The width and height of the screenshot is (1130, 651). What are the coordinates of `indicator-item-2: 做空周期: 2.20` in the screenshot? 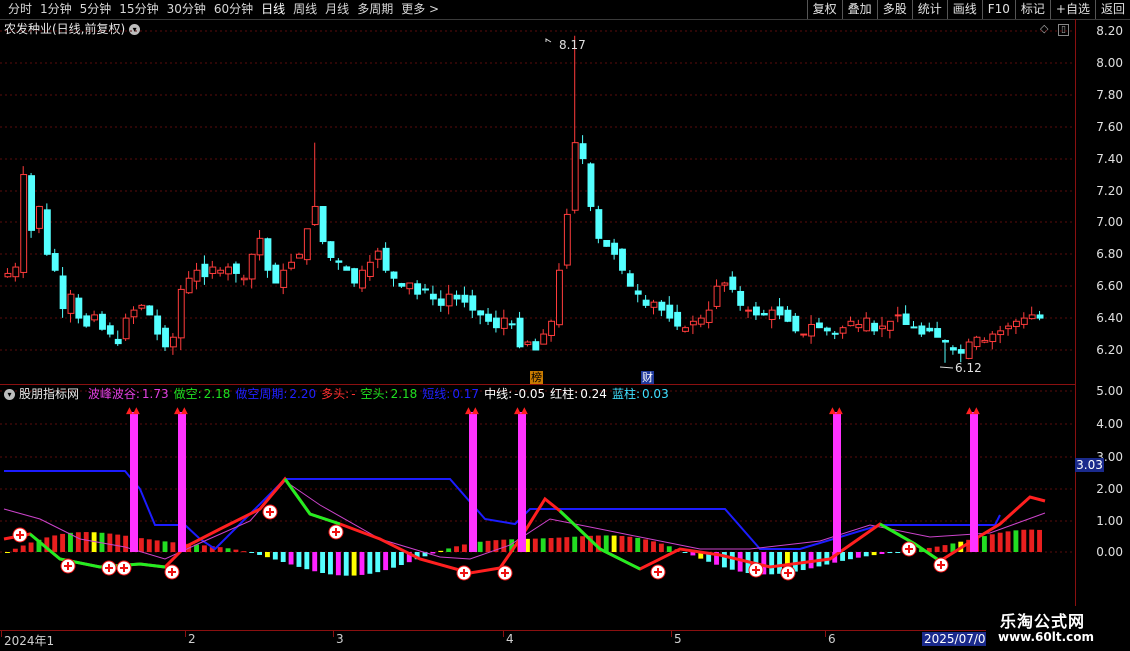 It's located at (275, 394).